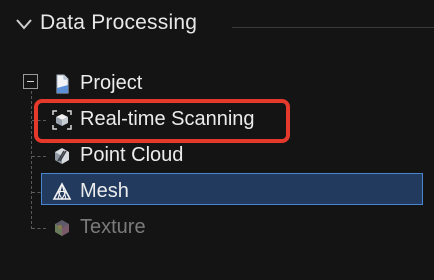 This screenshot has height=280, width=434. Describe the element at coordinates (217, 228) in the screenshot. I see `tree-item-texture: Texture` at that location.